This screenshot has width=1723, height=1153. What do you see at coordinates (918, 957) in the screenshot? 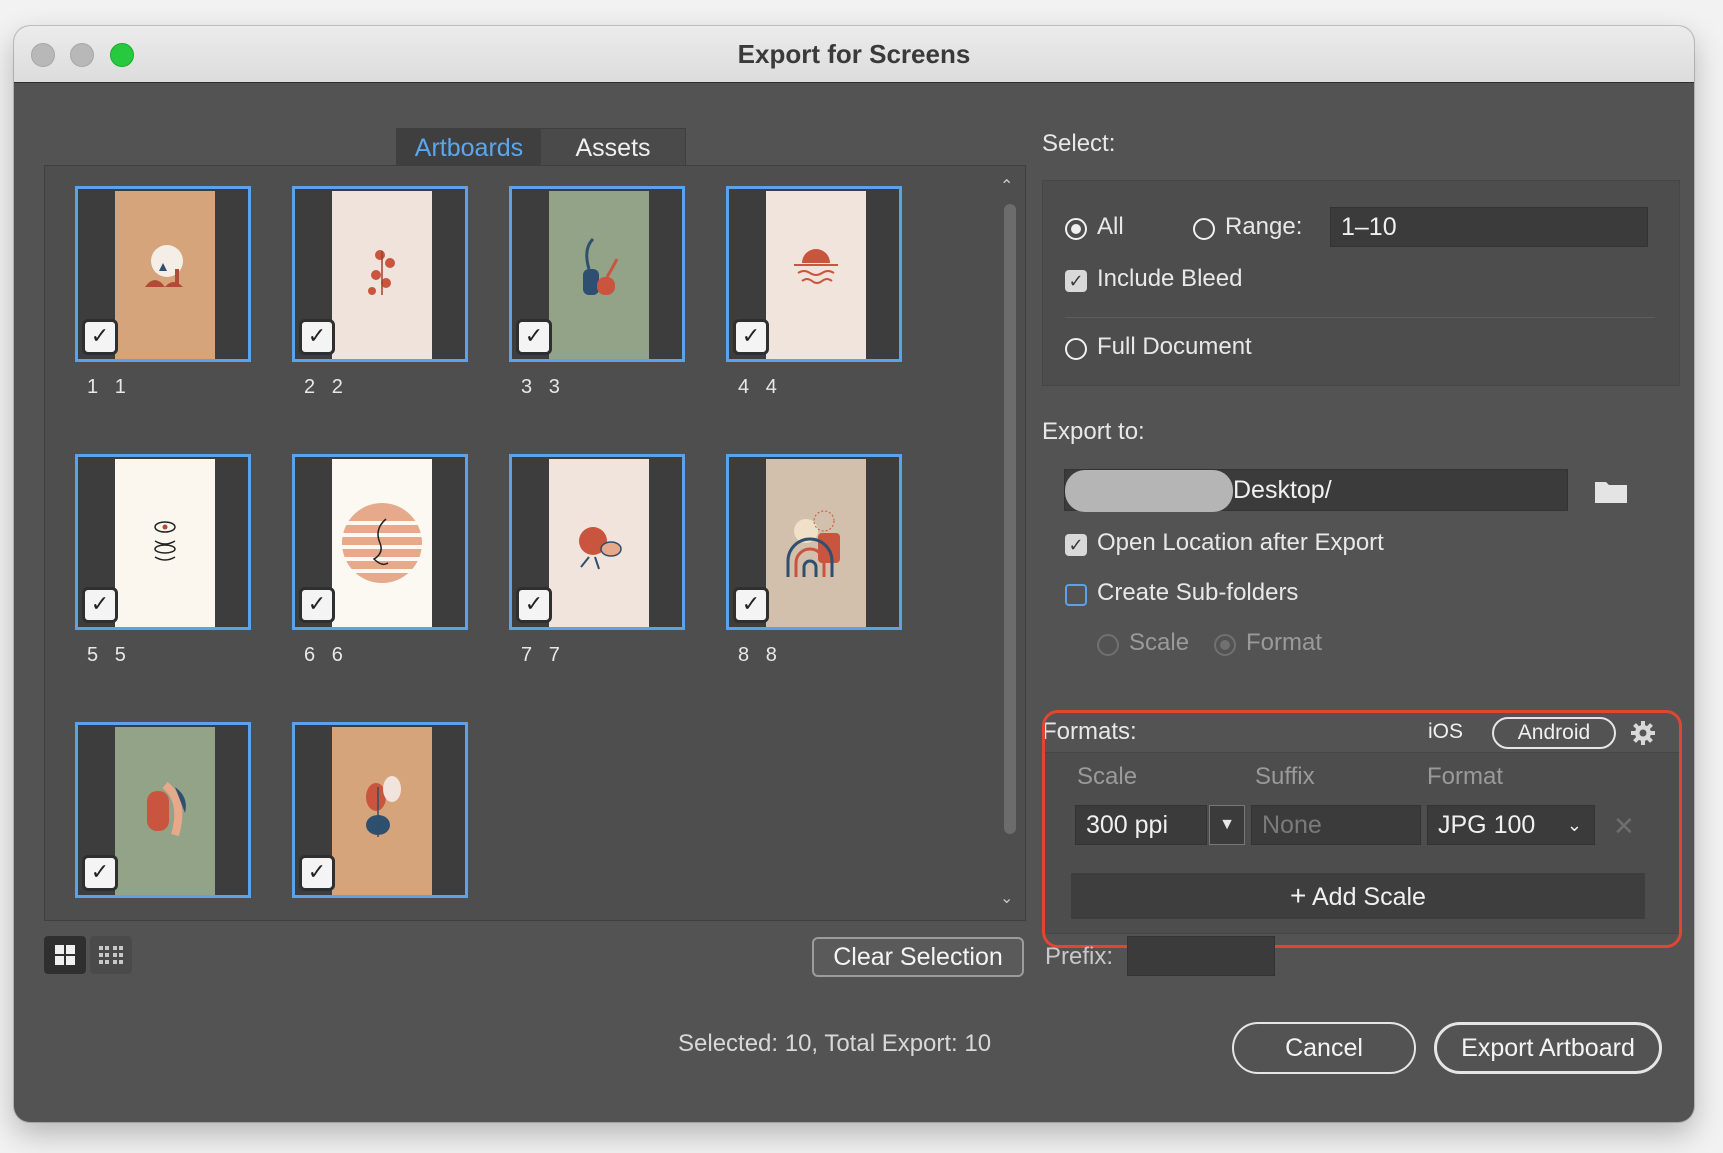
I see `clear-selection-button: Clear Selection` at bounding box center [918, 957].